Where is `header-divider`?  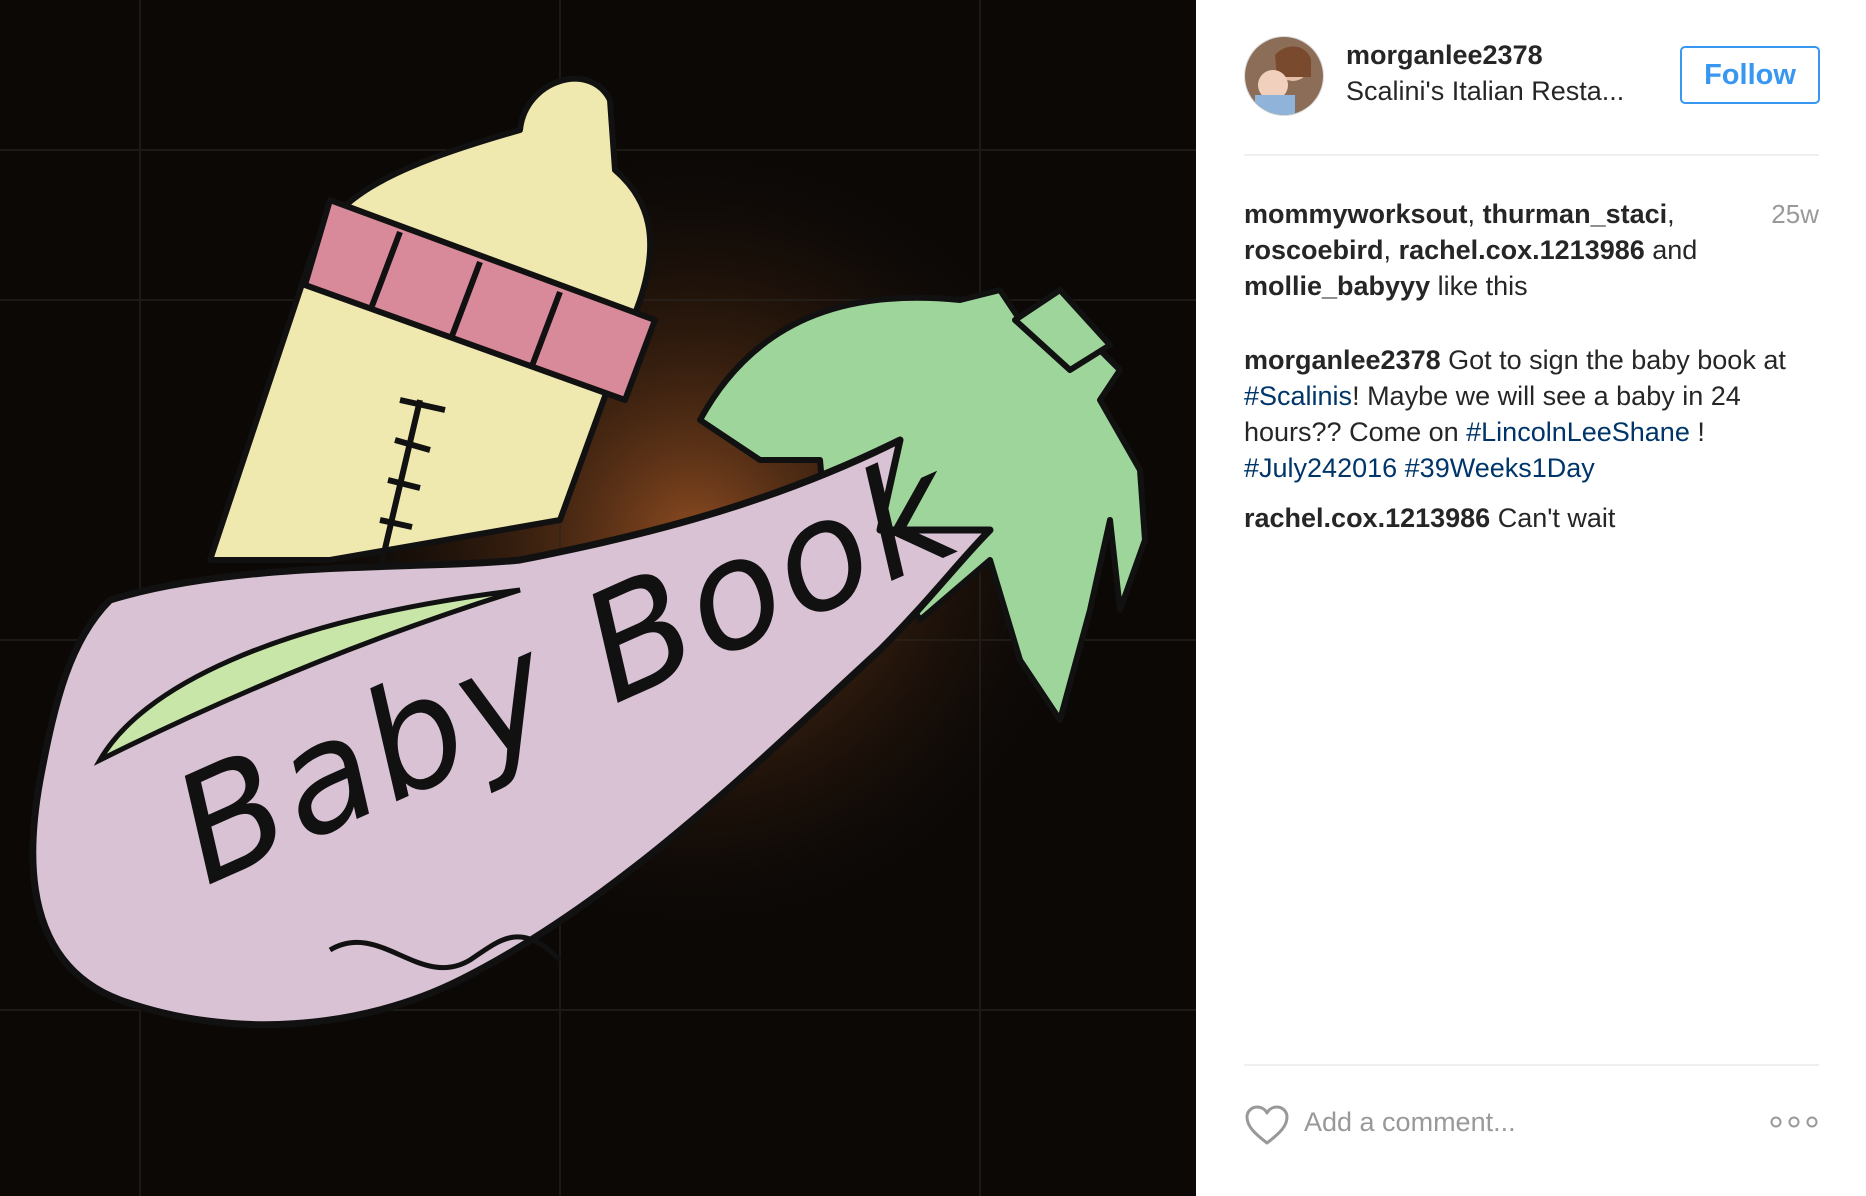
header-divider is located at coordinates (1531, 155).